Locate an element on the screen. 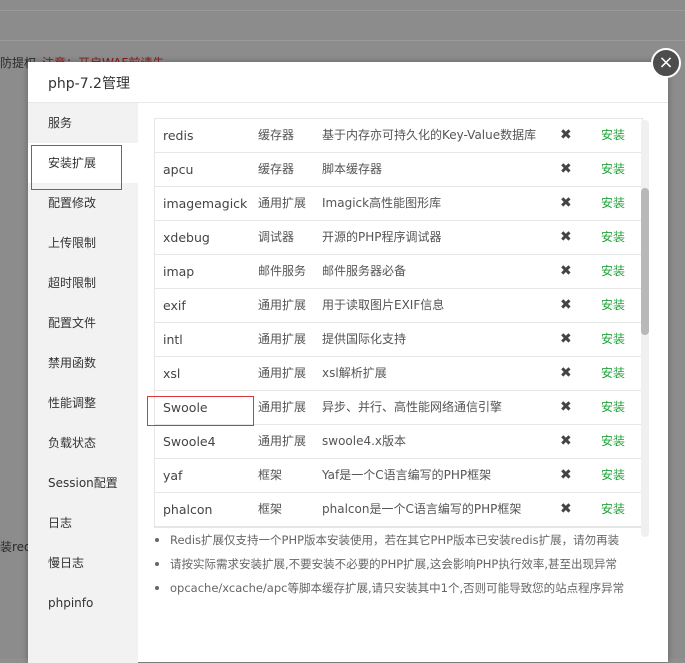 The height and width of the screenshot is (663, 685). sidebar-item-upload-limit: 上传限制 is located at coordinates (83, 243).